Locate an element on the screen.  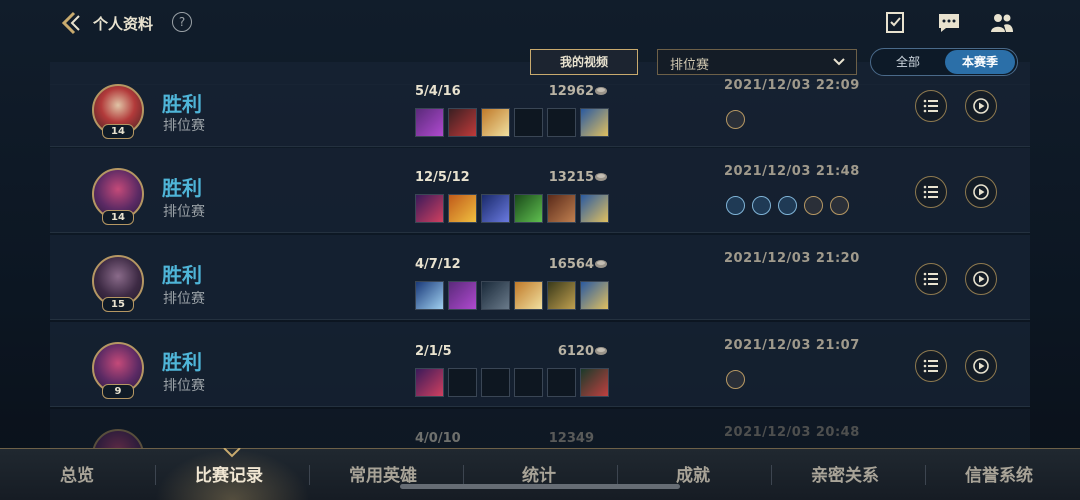
page-title: 个人资料 is located at coordinates (123, 24).